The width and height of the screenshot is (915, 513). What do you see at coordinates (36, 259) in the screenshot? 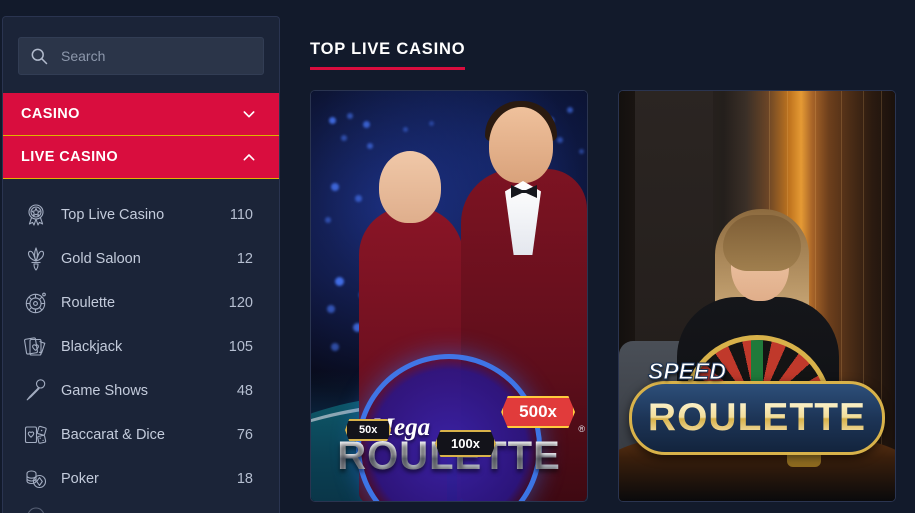
I see `fleur-de-lis-icon` at bounding box center [36, 259].